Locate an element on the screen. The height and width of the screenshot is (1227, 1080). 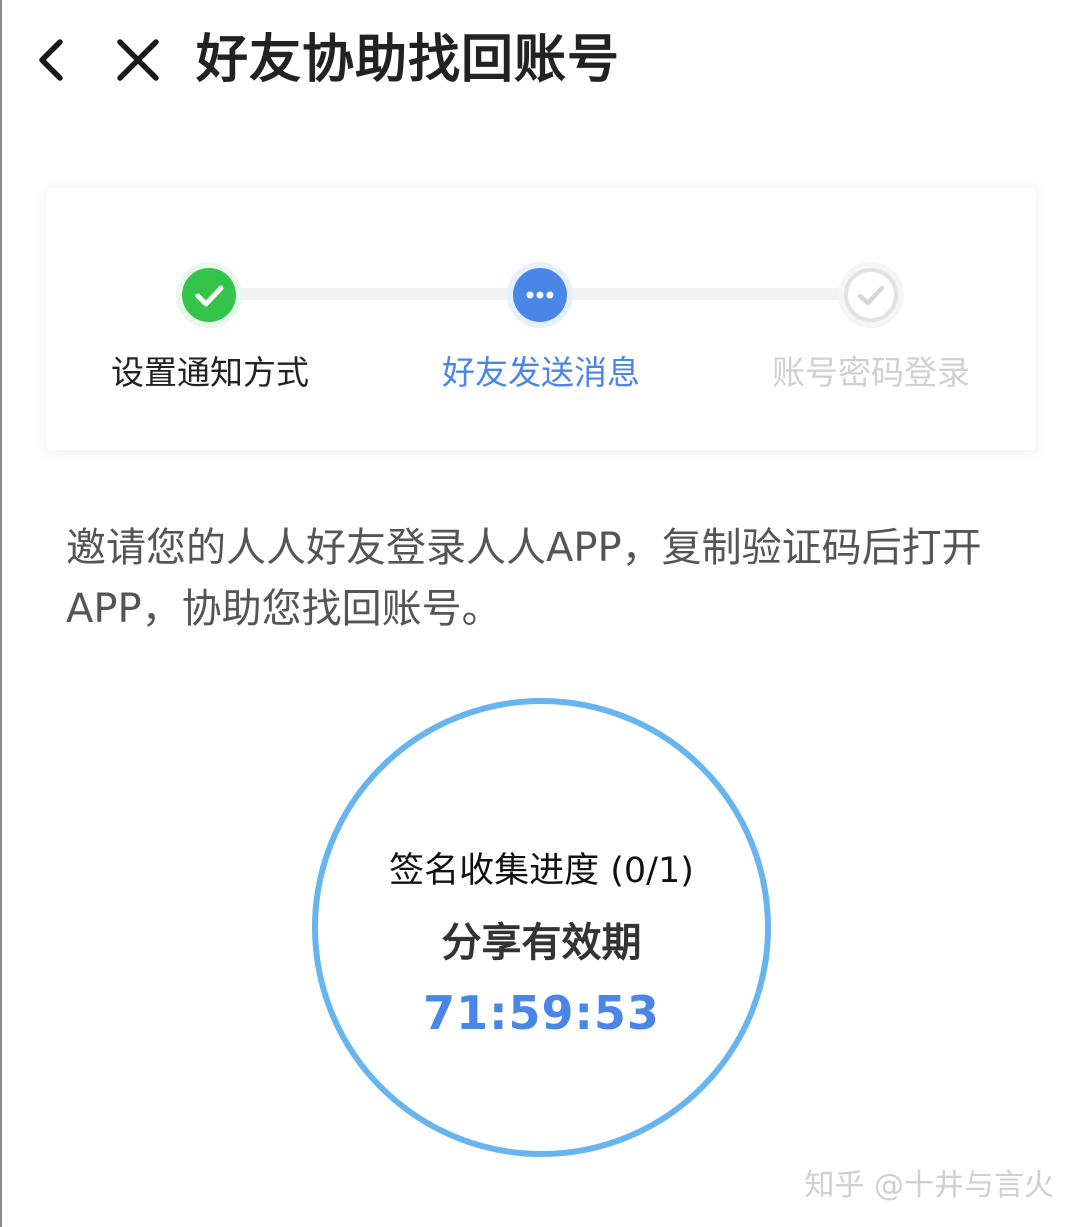
check-outline-icon is located at coordinates (871, 295).